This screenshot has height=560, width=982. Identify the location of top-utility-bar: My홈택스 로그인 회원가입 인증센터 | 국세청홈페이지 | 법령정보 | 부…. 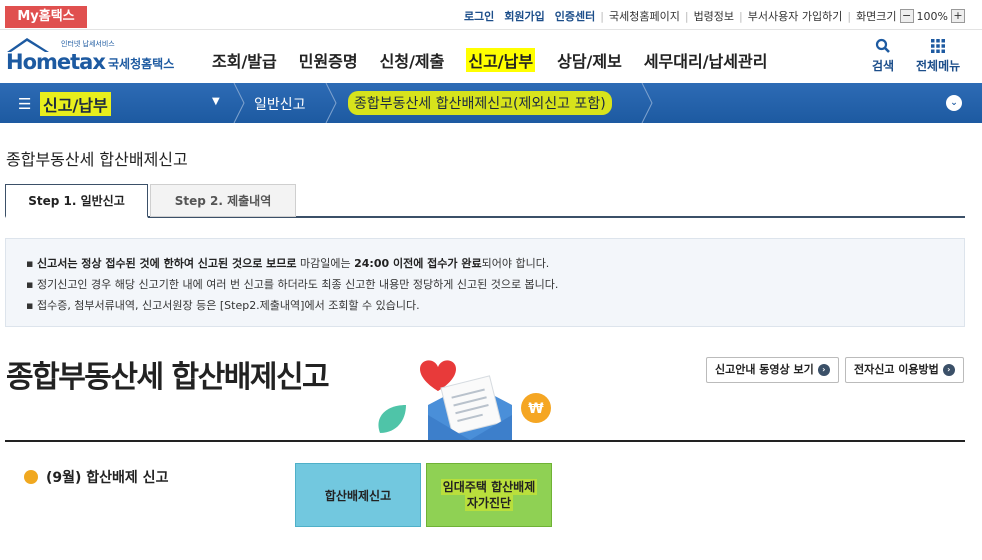
(491, 15).